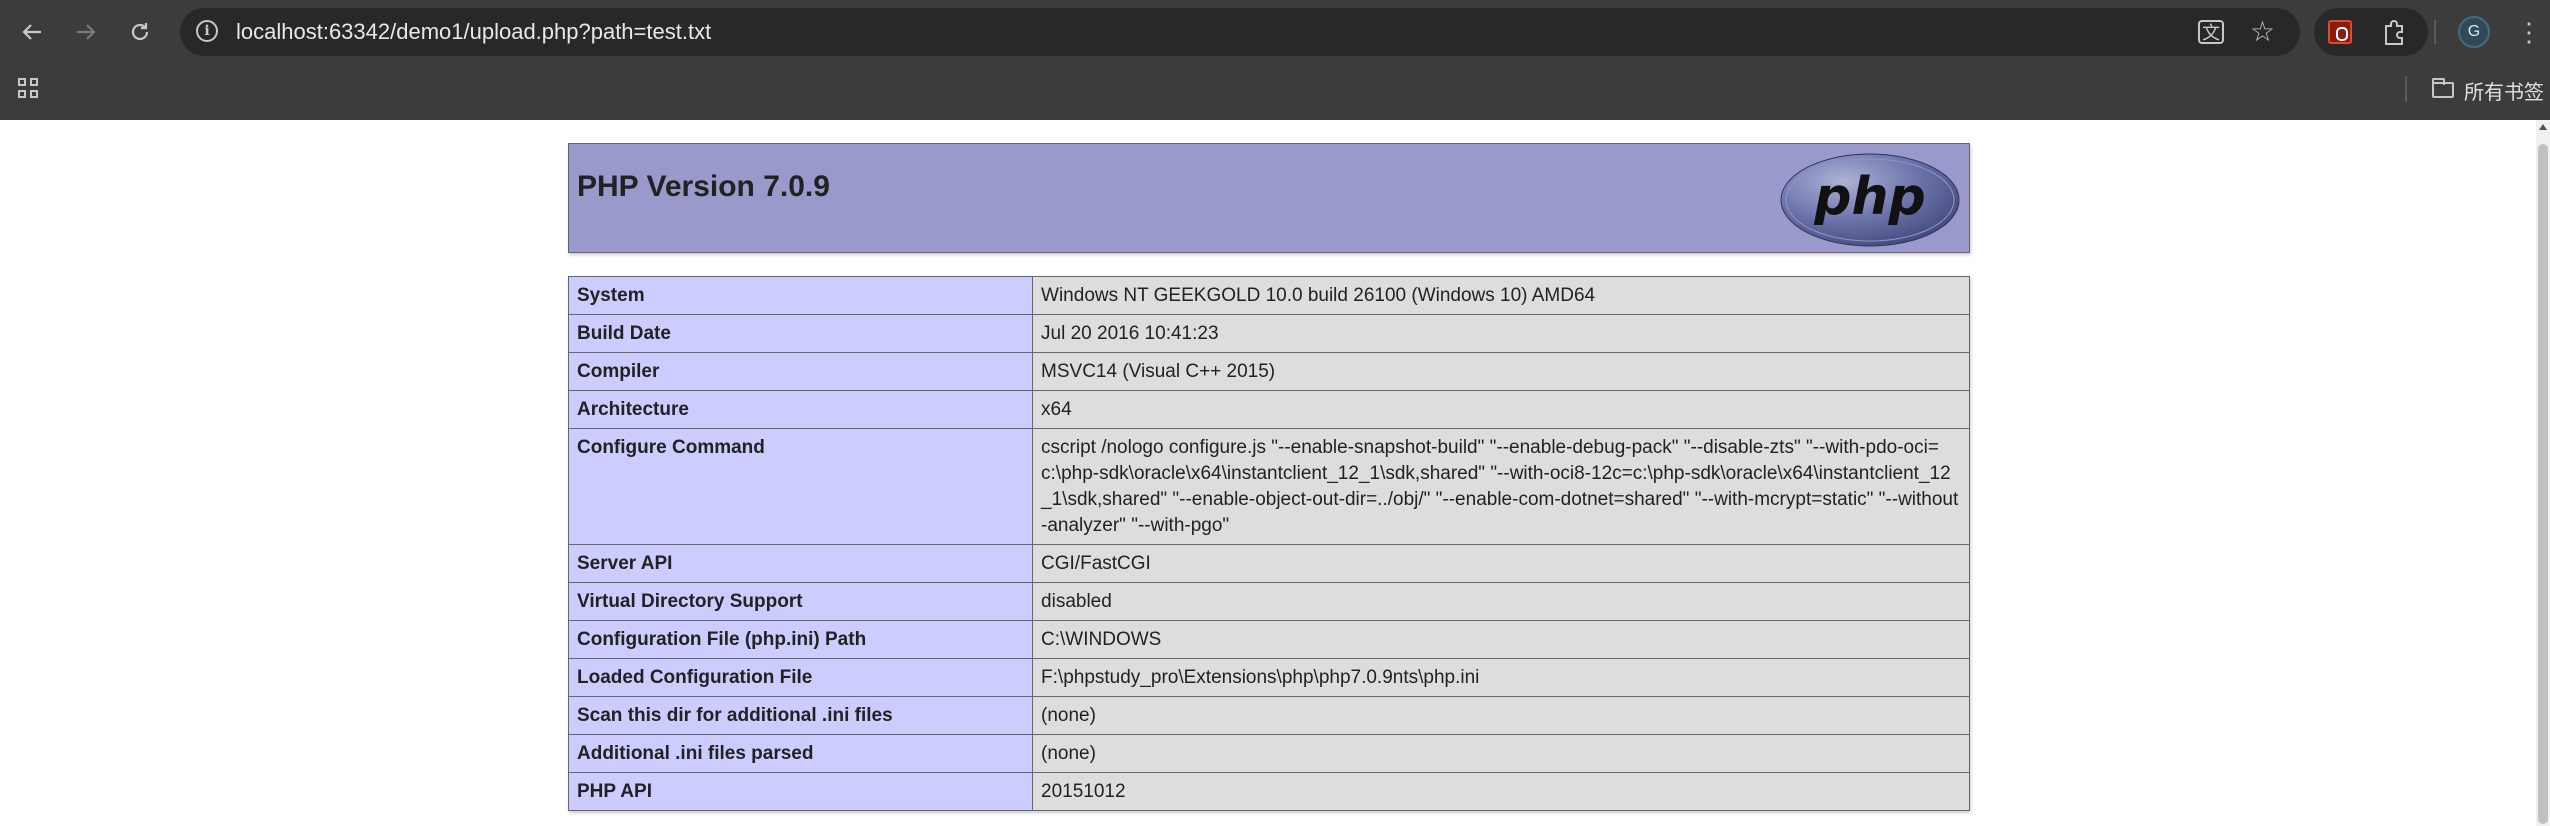 The image size is (2550, 826). Describe the element at coordinates (800, 295) in the screenshot. I see `row-key: System` at that location.